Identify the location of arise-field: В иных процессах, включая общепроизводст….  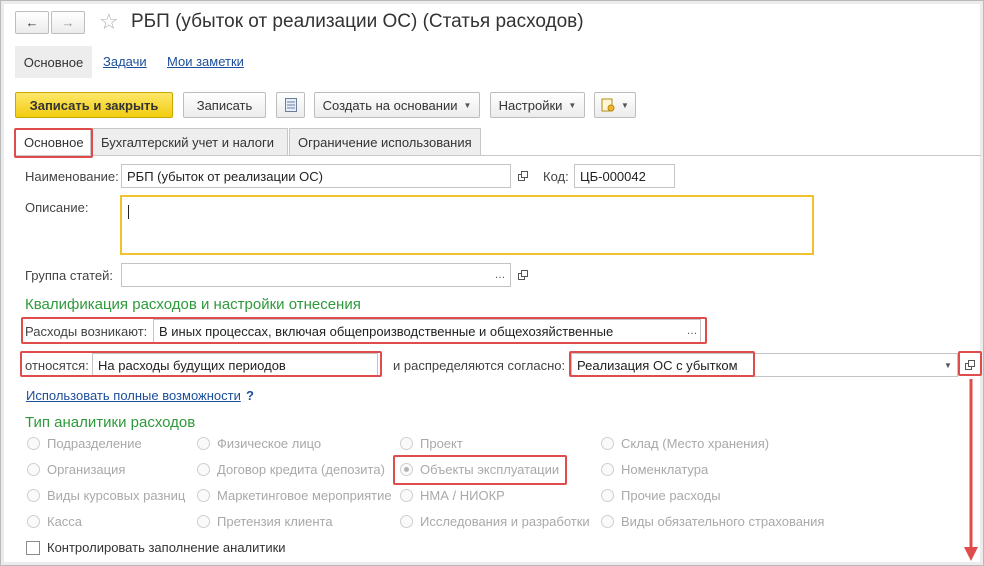
(427, 331).